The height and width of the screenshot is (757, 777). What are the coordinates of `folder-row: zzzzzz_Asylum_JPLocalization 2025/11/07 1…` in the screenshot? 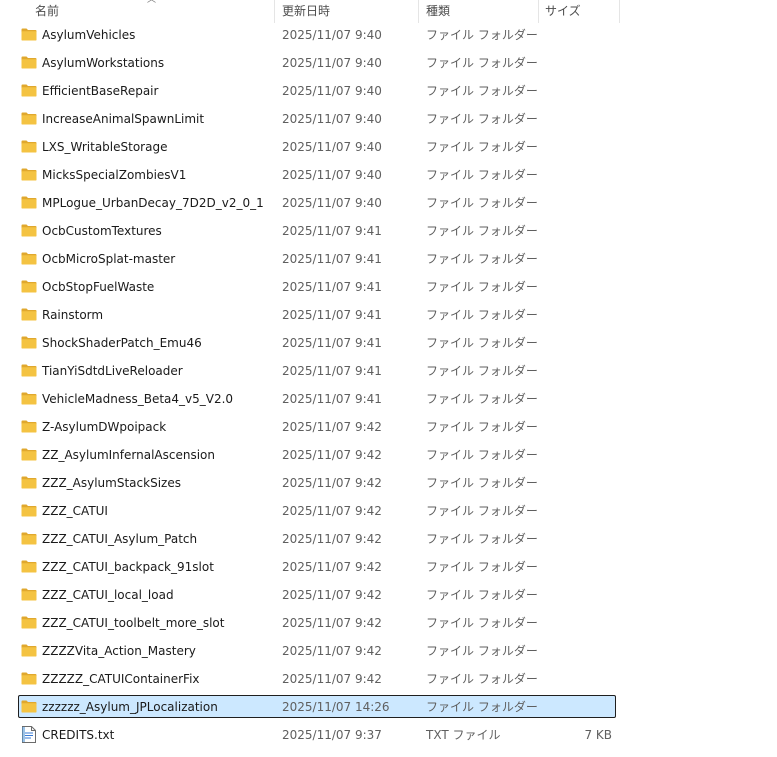 It's located at (310, 708).